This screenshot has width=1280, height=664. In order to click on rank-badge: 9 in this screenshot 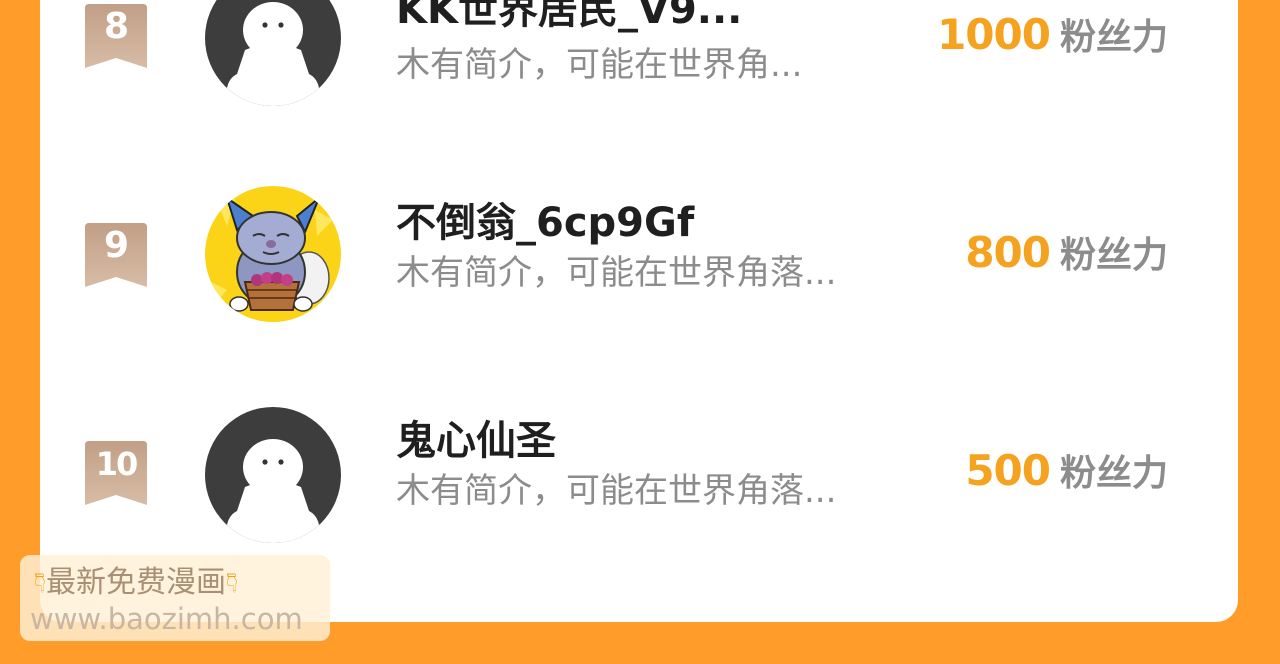, I will do `click(116, 255)`.